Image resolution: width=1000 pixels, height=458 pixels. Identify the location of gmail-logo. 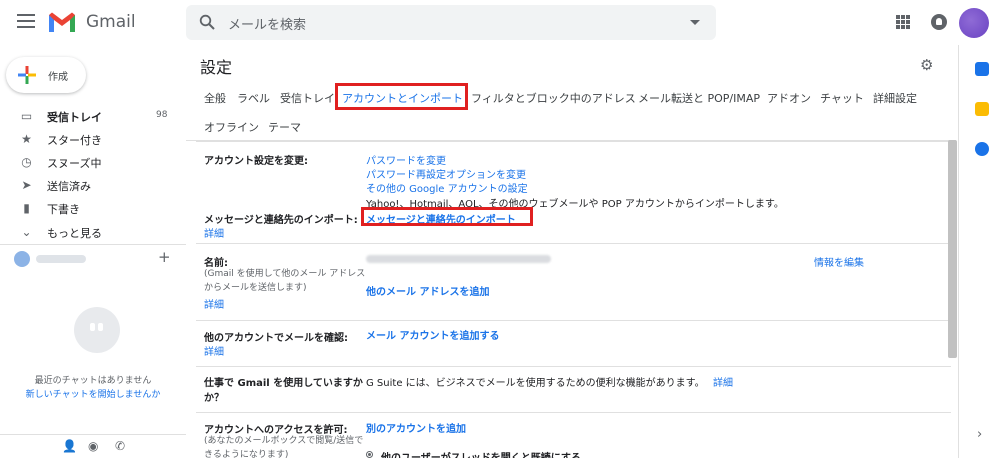
(62, 22).